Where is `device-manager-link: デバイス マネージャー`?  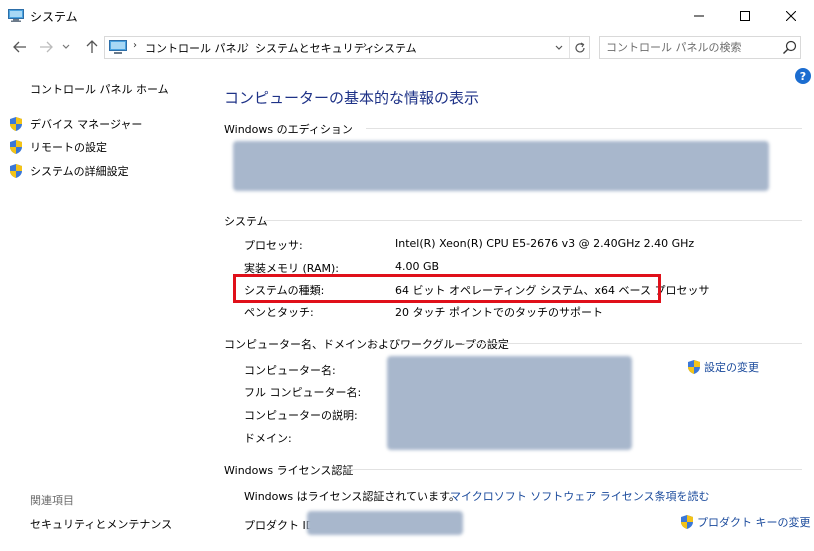 device-manager-link: デバイス マネージャー is located at coordinates (75, 124).